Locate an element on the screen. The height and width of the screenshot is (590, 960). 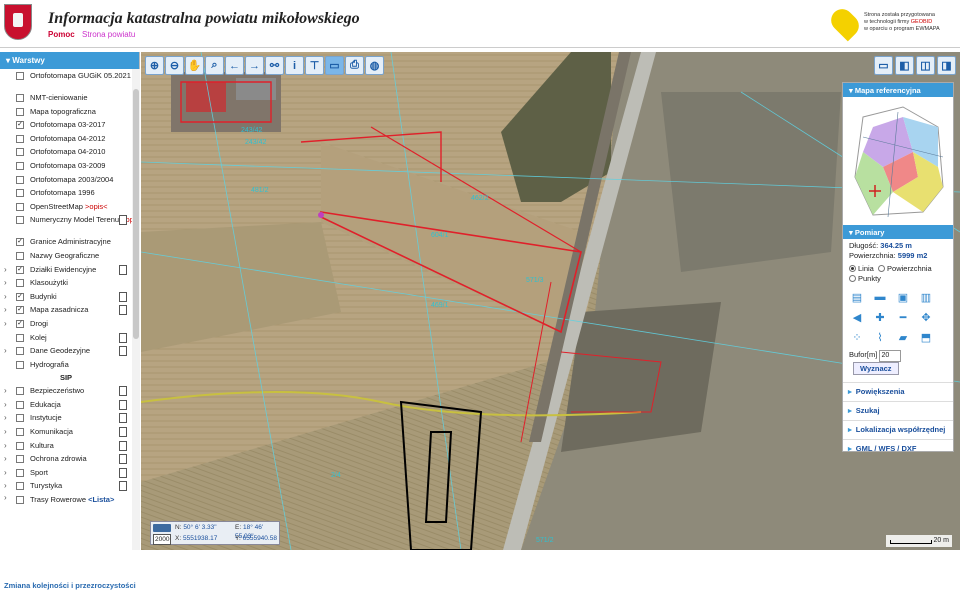
layers-scrollbar is located at coordinates (136, 309).